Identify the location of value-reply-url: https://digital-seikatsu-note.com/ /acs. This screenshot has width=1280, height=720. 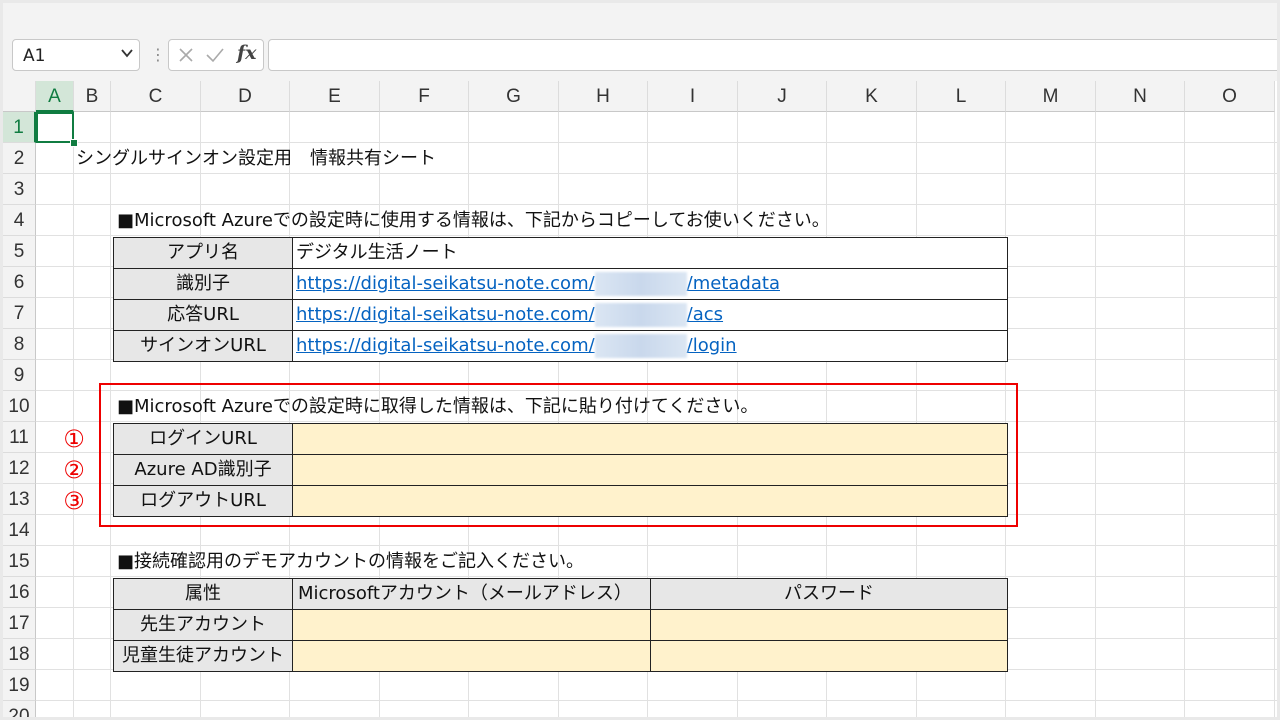
(650, 315).